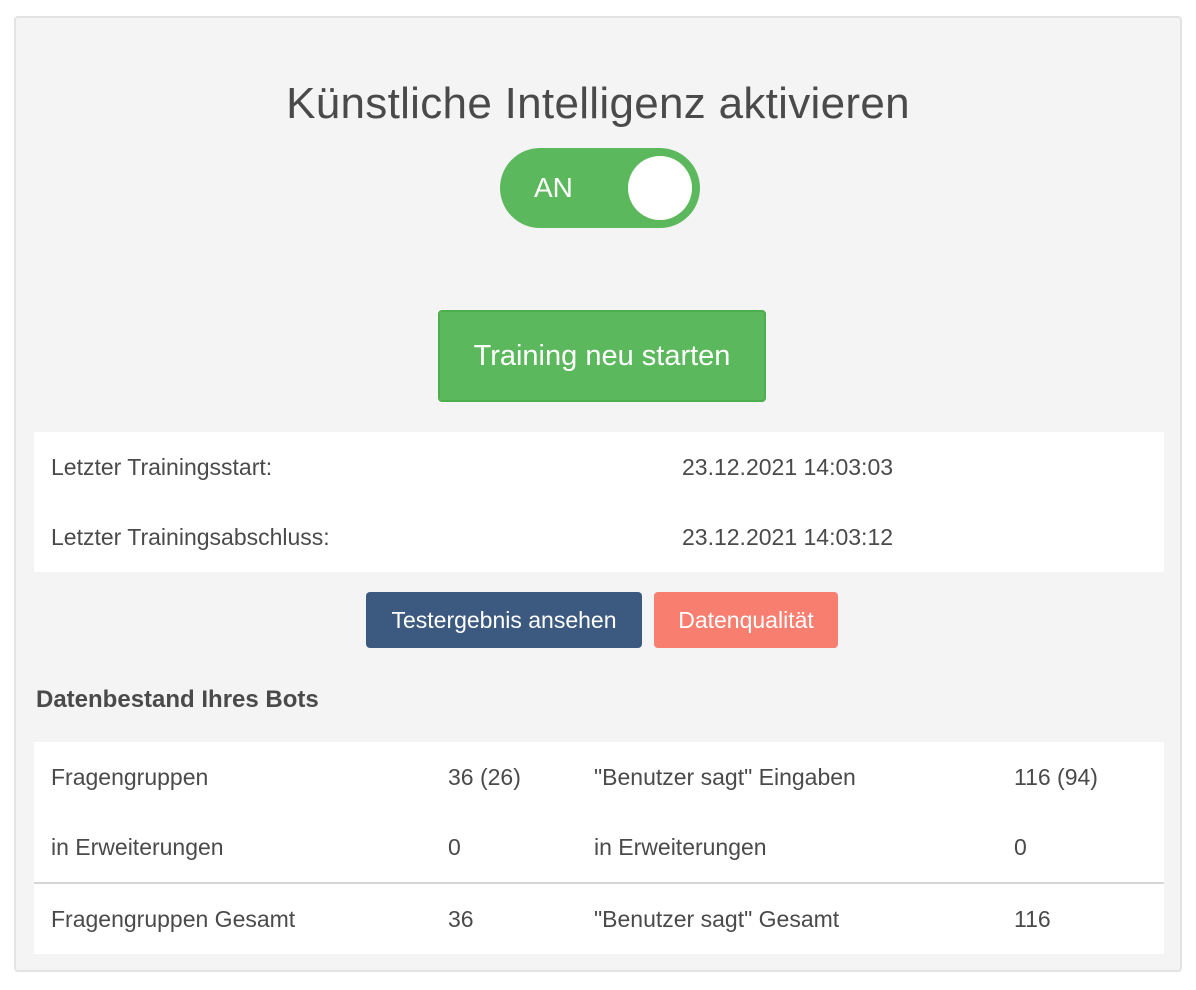 This screenshot has width=1196, height=990. Describe the element at coordinates (137, 847) in the screenshot. I see `extensions-groups-label: in Erweiterungen` at that location.